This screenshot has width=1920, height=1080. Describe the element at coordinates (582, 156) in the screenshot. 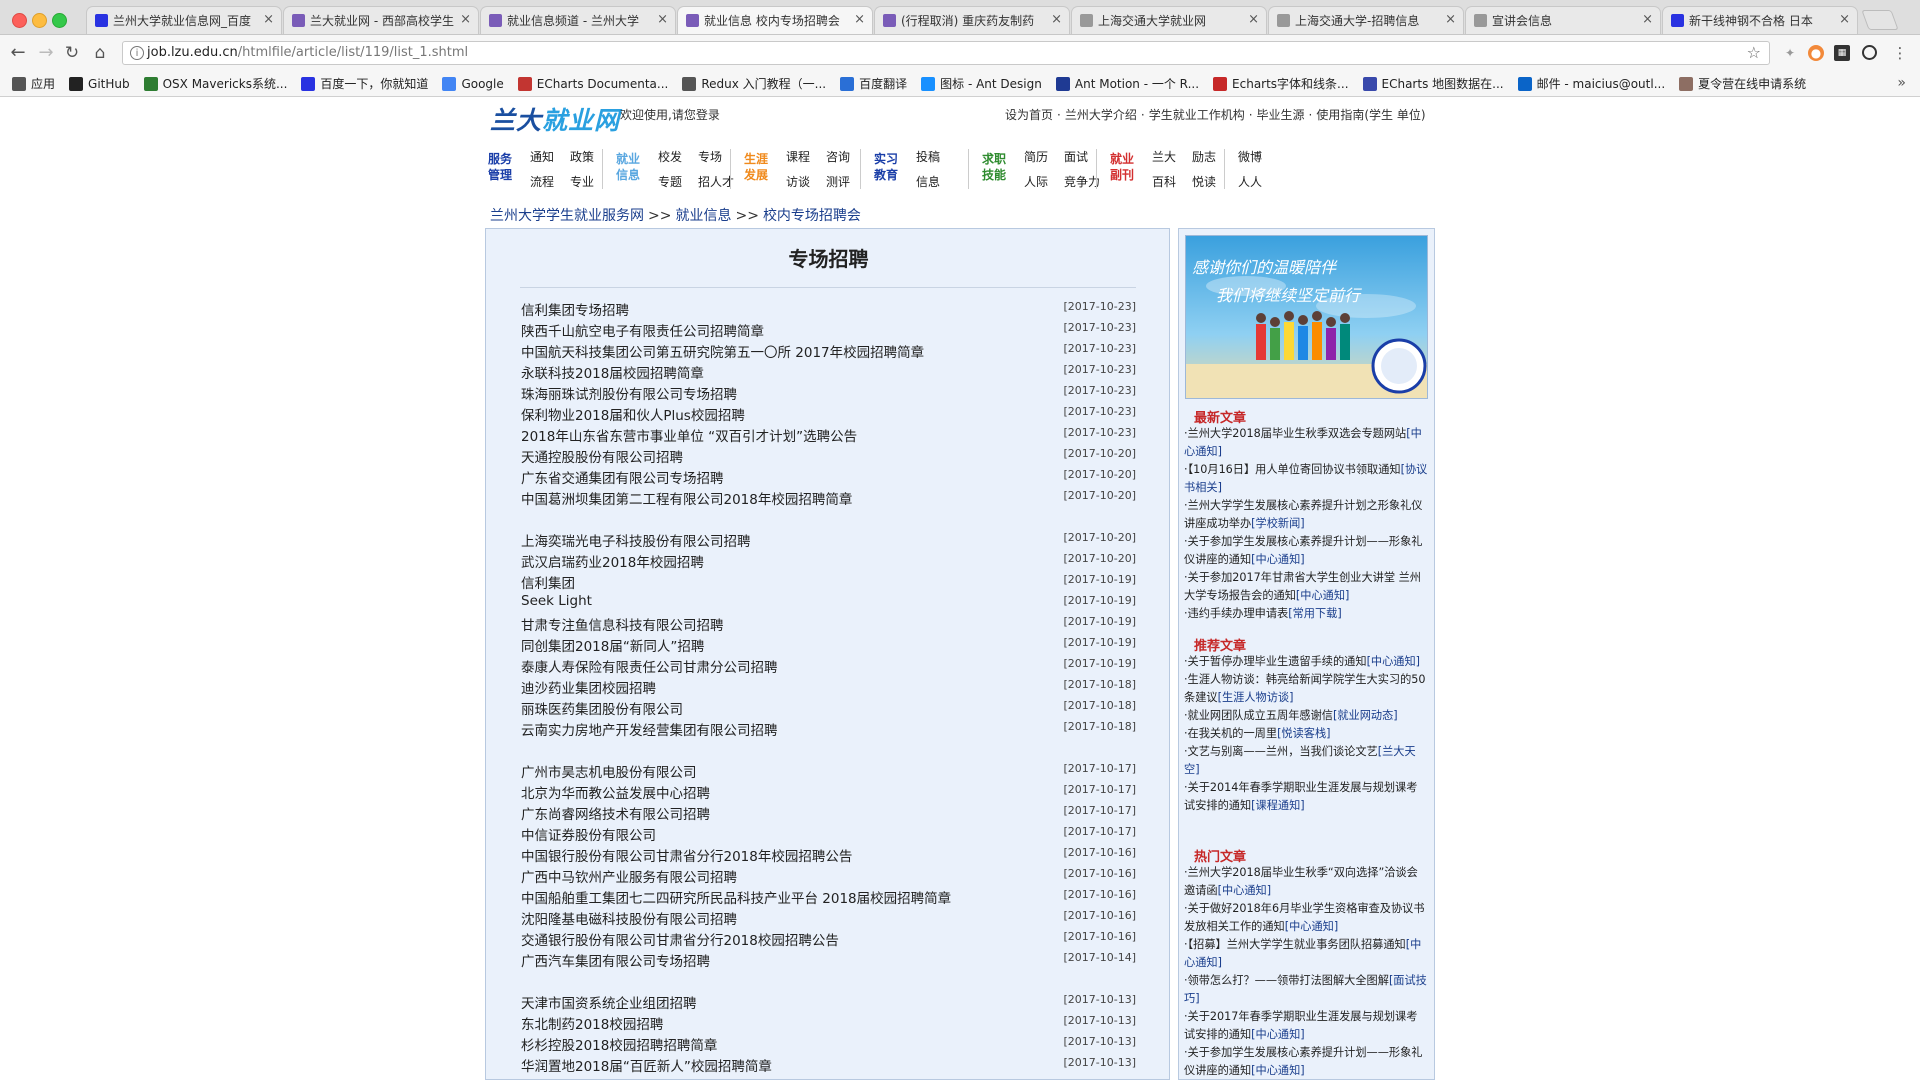

I see `nav-link: 政策` at that location.